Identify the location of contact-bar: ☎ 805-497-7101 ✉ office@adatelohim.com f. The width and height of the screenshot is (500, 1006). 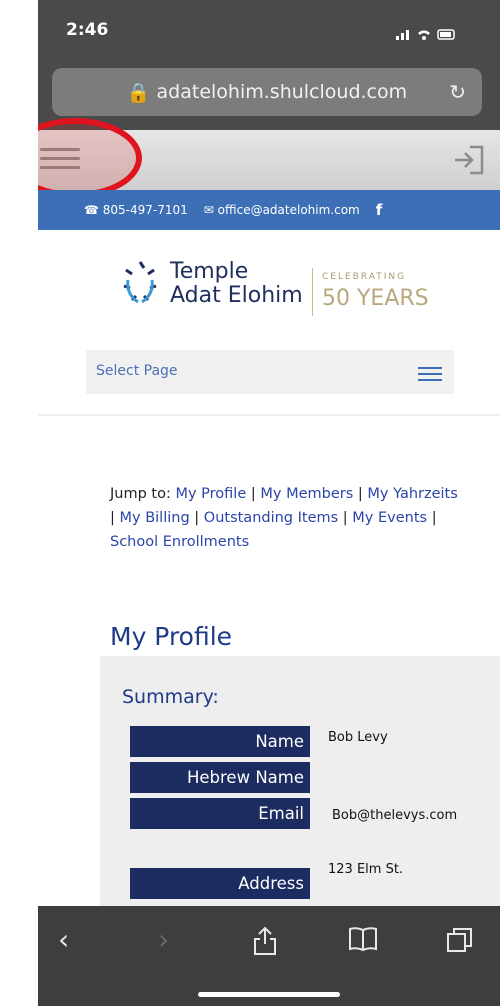
(269, 210).